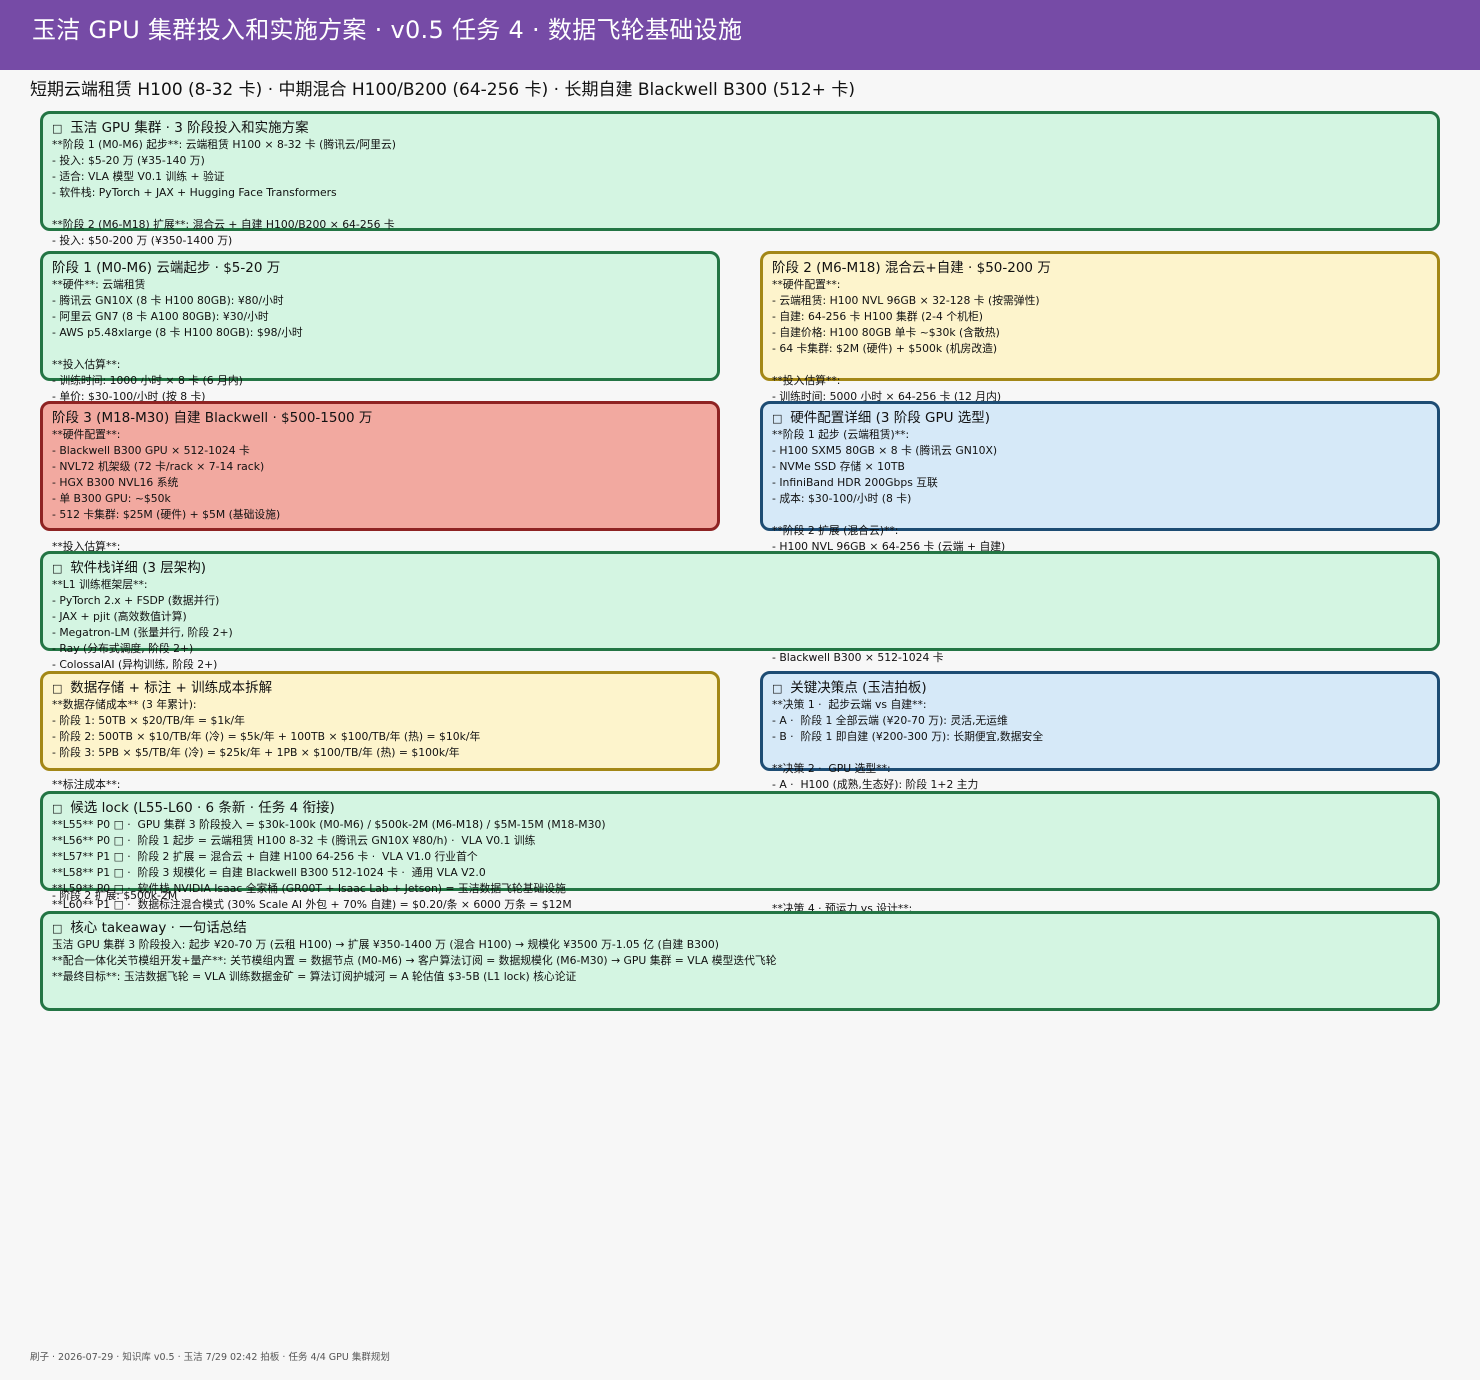 The width and height of the screenshot is (1480, 1380). Describe the element at coordinates (57, 928) in the screenshot. I see `target-icon: □` at that location.